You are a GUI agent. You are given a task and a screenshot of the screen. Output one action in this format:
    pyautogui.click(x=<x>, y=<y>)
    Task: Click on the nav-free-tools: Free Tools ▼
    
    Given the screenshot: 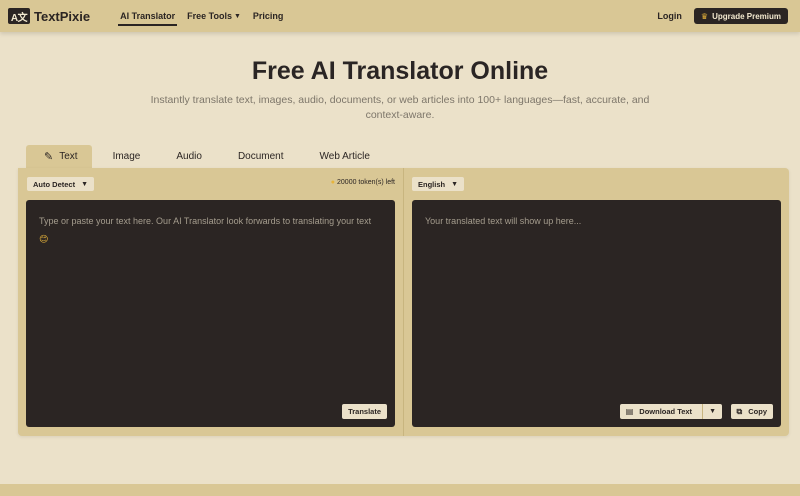 What is the action you would take?
    pyautogui.click(x=214, y=16)
    